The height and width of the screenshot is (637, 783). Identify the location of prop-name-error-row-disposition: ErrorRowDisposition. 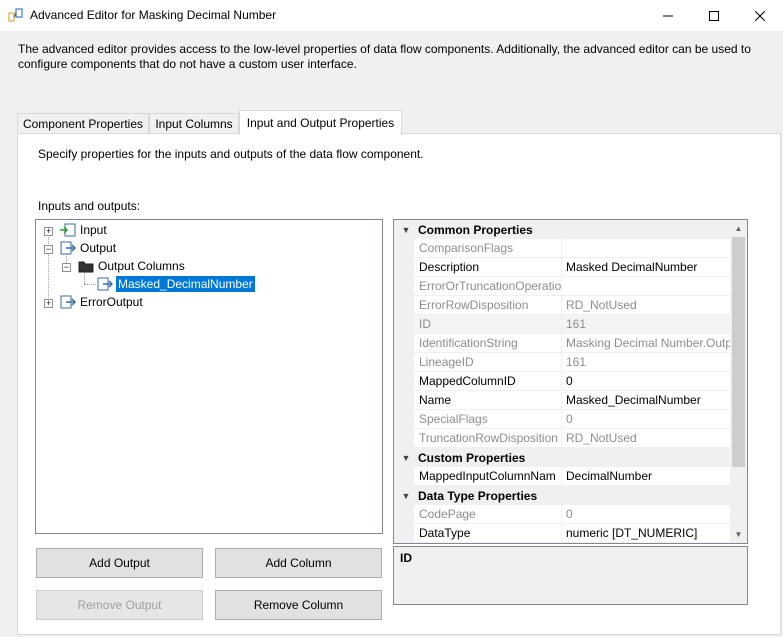
(488, 305).